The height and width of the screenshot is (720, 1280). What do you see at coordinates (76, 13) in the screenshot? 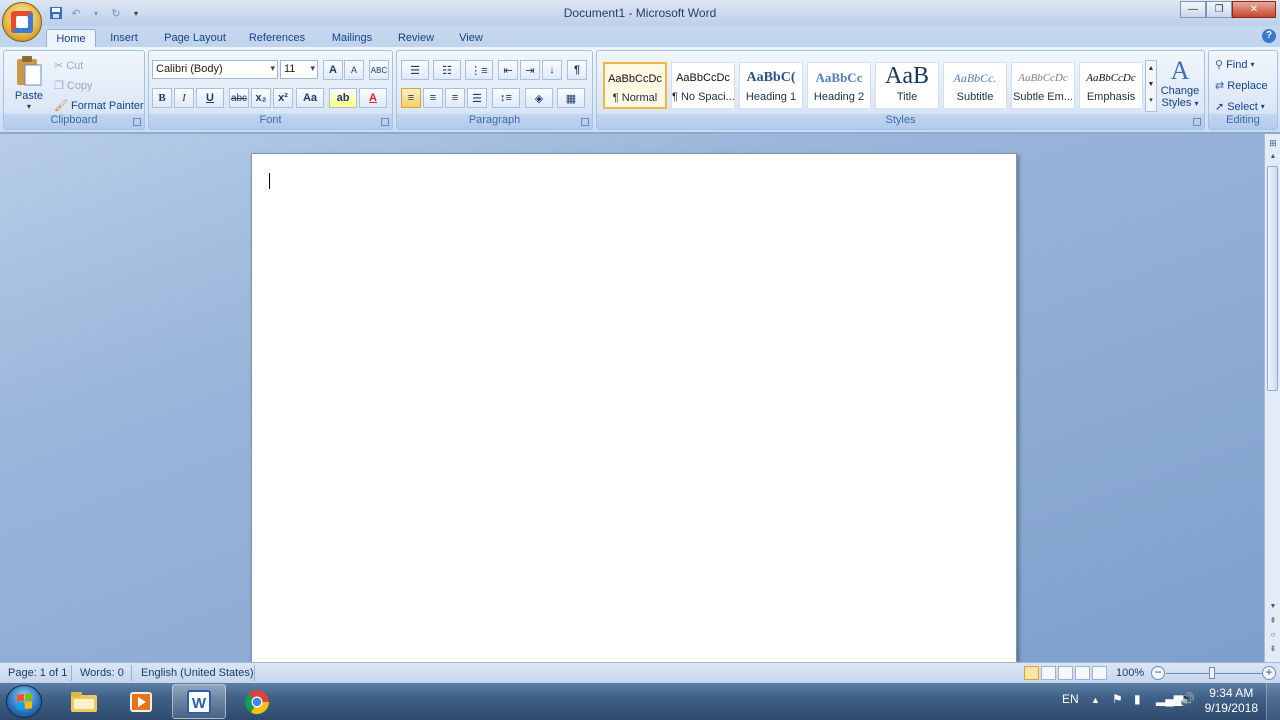
I see `undo-icon: ↶` at bounding box center [76, 13].